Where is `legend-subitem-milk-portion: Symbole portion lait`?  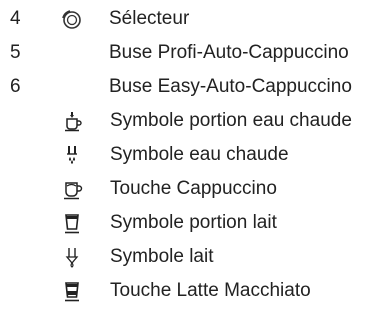
legend-subitem-milk-portion: Symbole portion lait is located at coordinates (192, 223).